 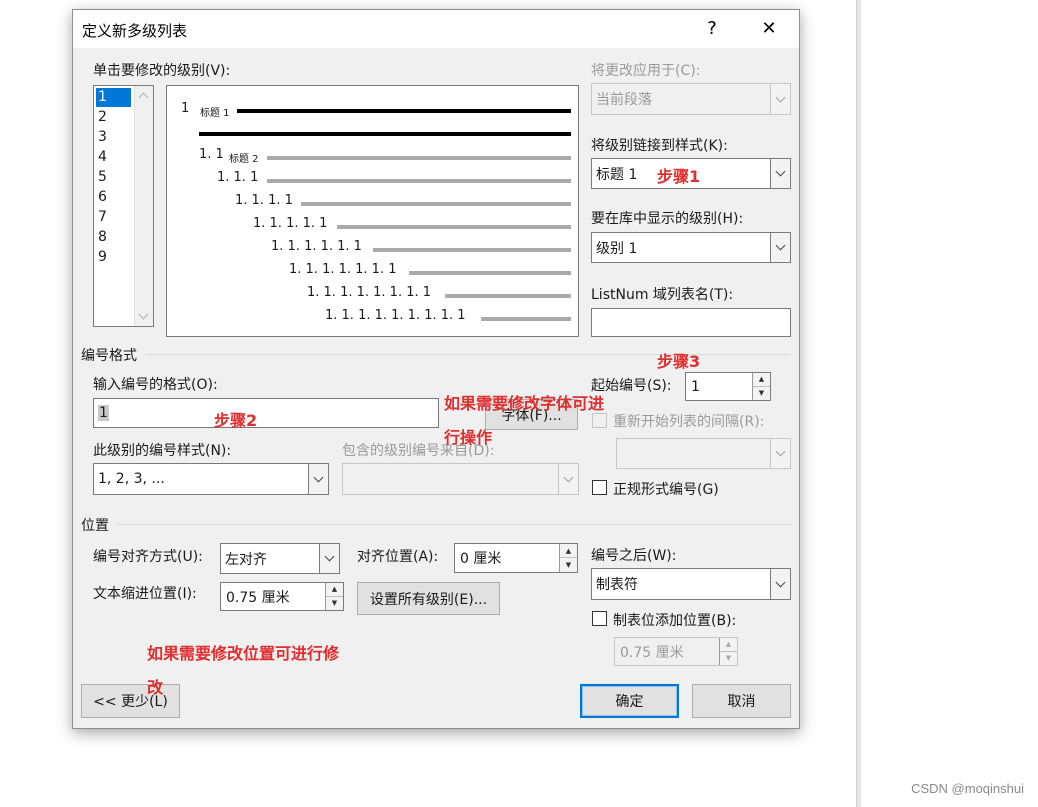 What do you see at coordinates (266, 413) in the screenshot?
I see `number-format-input: 1` at bounding box center [266, 413].